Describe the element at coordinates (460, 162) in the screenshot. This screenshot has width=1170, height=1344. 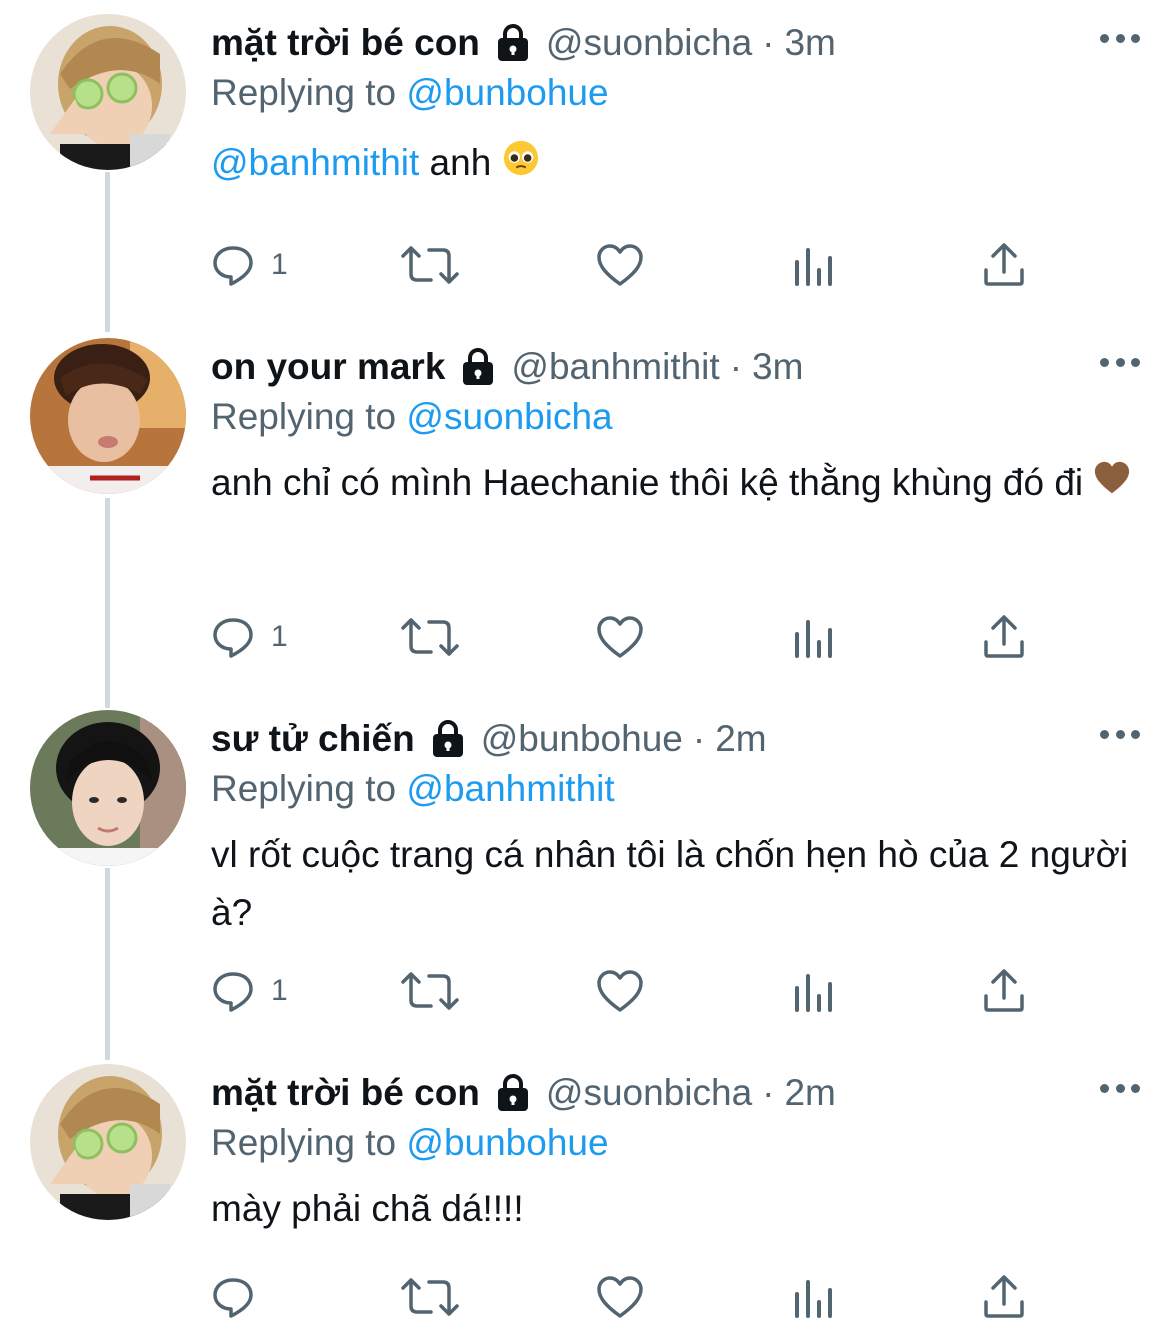
I see `body-text: anh` at that location.